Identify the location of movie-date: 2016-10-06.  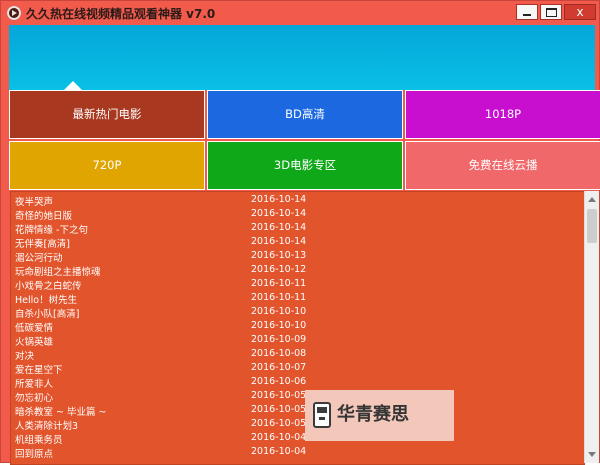
(279, 381).